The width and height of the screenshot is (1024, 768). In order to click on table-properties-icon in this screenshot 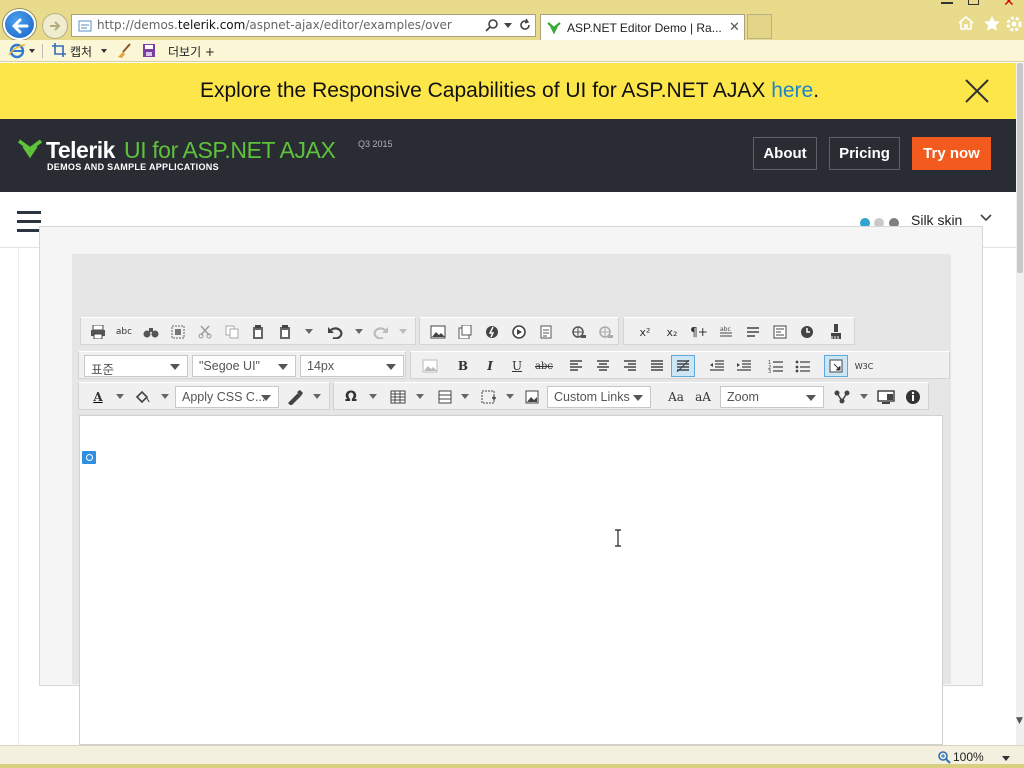, I will do `click(445, 397)`.